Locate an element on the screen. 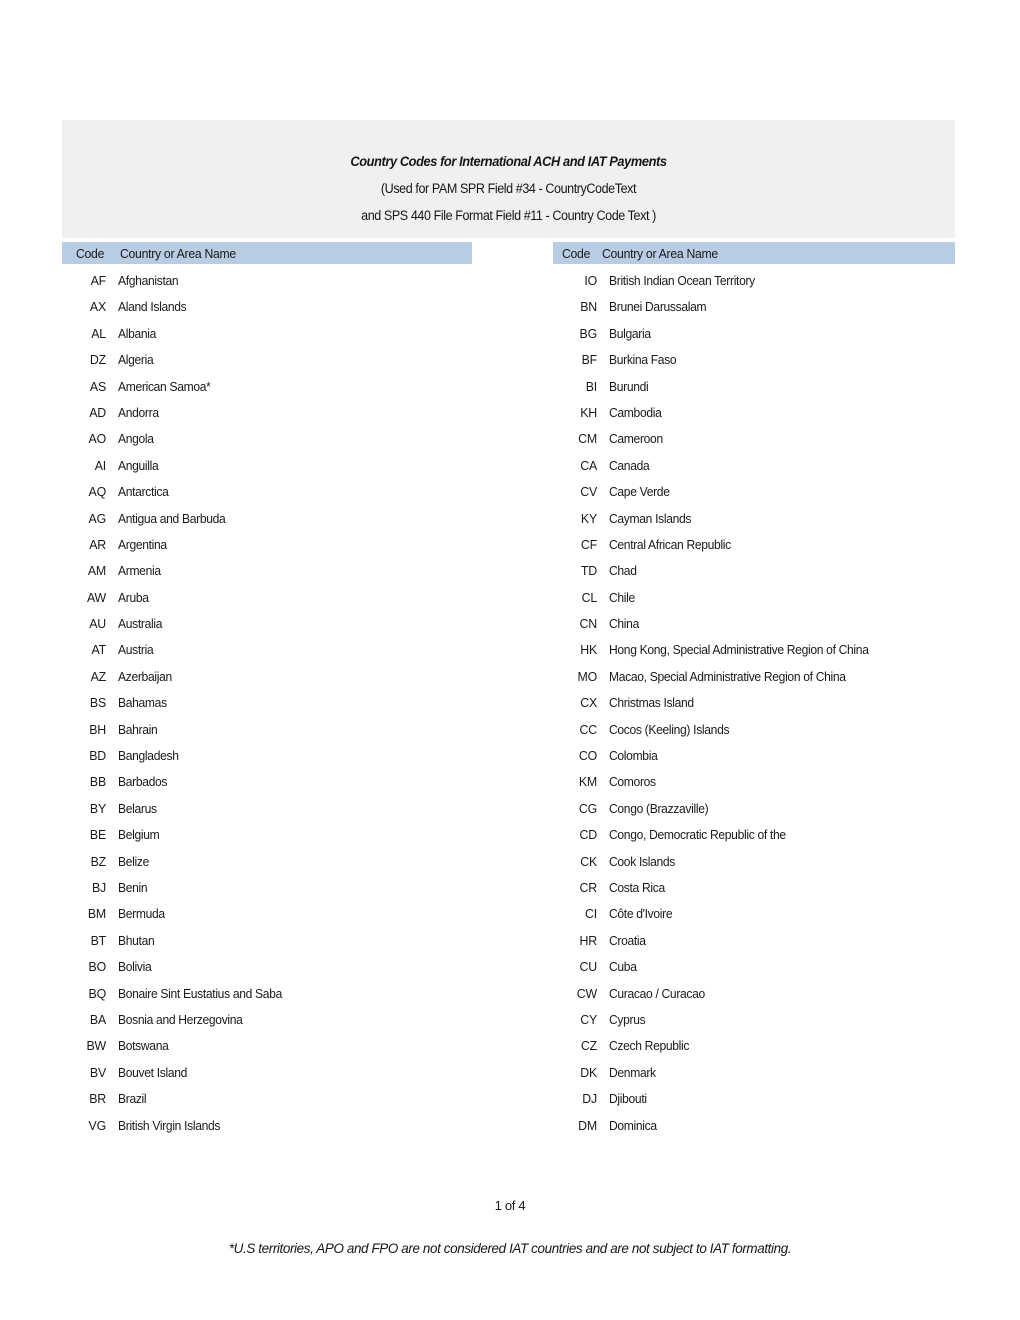 Image resolution: width=1020 pixels, height=1320 pixels. country-code-cell: DK is located at coordinates (588, 1072).